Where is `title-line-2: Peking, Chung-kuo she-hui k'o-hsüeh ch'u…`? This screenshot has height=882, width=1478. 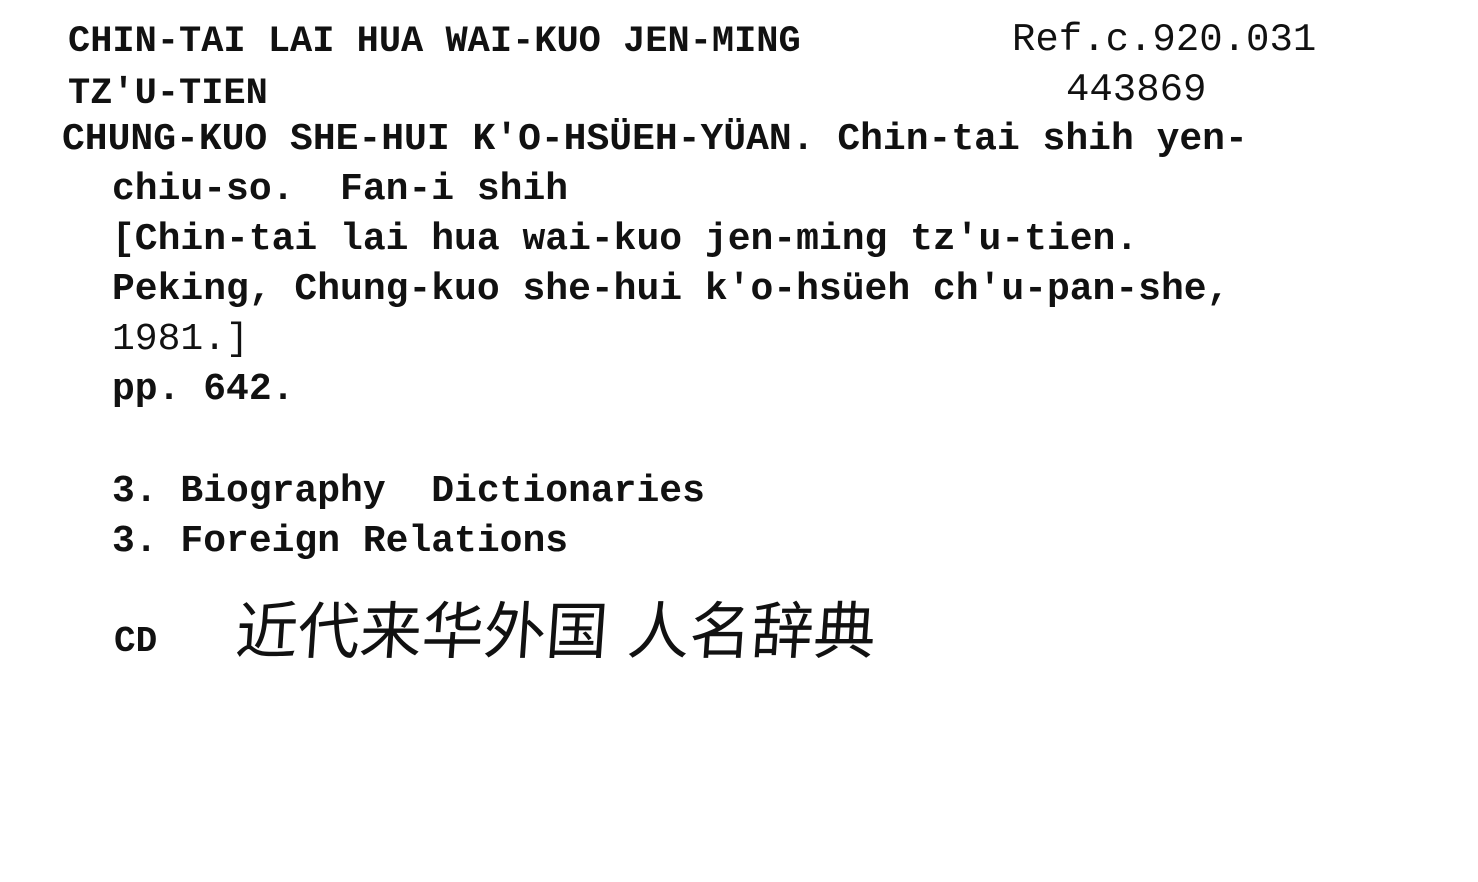
title-line-2: Peking, Chung-kuo she-hui k'o-hsüeh ch'u… is located at coordinates (671, 289).